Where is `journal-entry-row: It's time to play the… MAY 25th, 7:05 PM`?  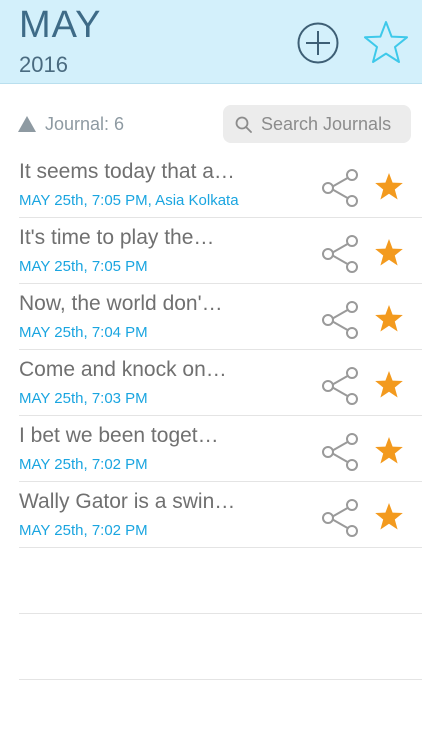
journal-entry-row: It's time to play the… MAY 25th, 7:05 PM is located at coordinates (220, 251).